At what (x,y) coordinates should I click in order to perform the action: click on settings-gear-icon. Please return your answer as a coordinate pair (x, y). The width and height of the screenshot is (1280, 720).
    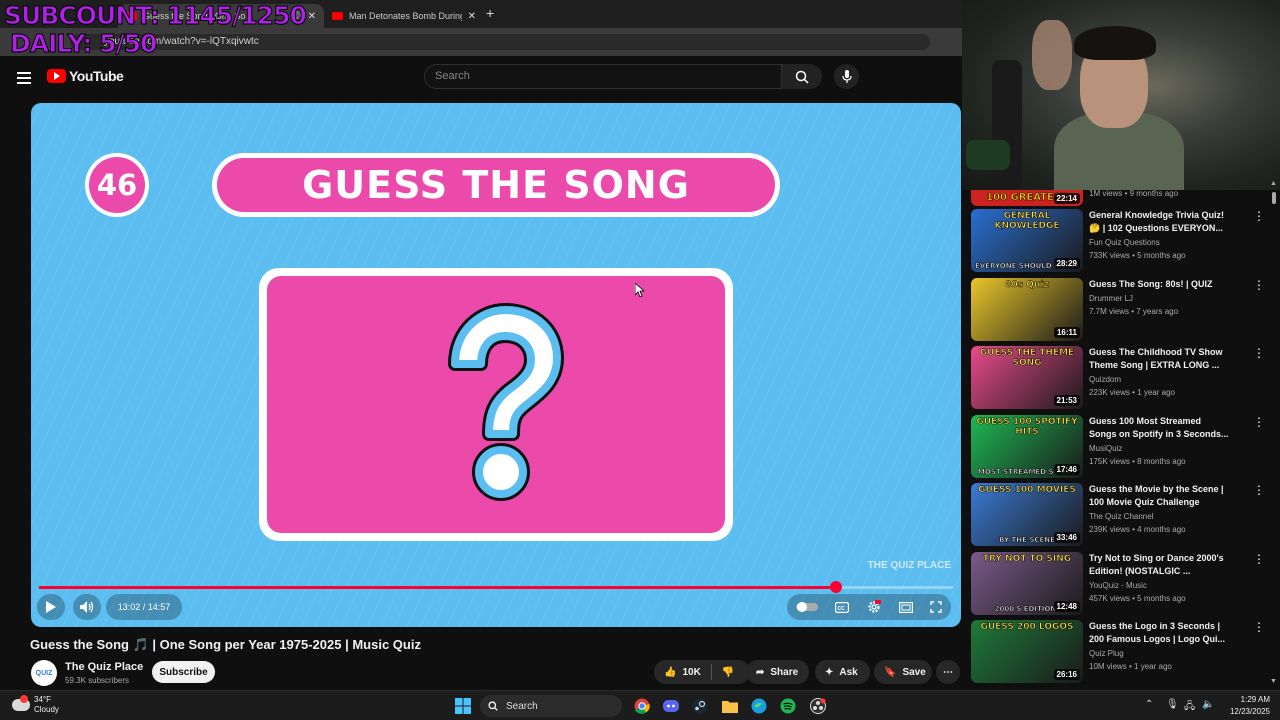
    Looking at the image, I should click on (874, 607).